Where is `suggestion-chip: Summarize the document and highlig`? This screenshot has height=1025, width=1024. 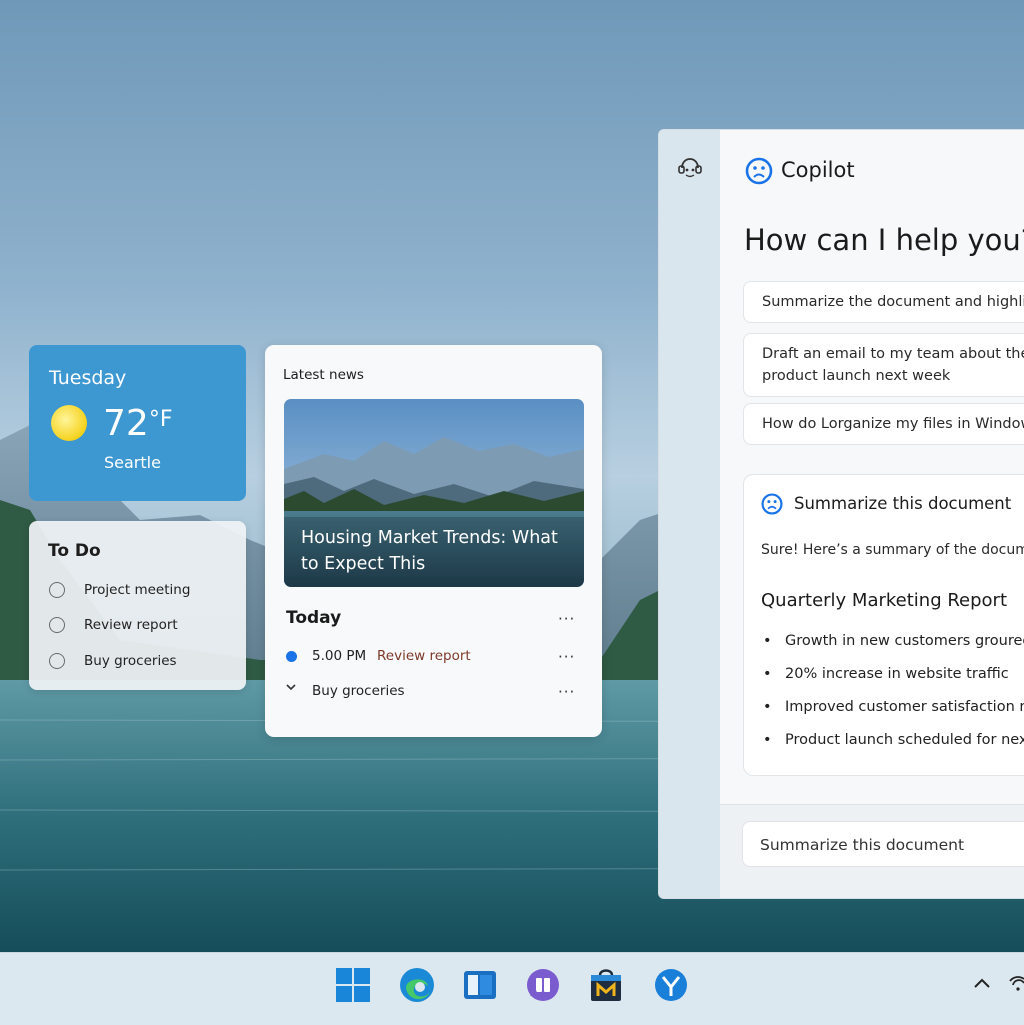
suggestion-chip: Summarize the document and highlig is located at coordinates (883, 302).